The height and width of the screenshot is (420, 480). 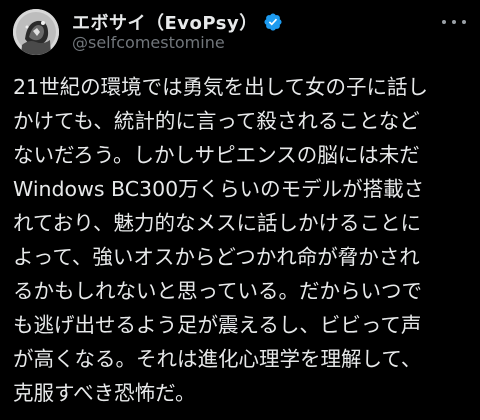 What do you see at coordinates (220, 87) in the screenshot?
I see `post-body-line: 21世紀の環境では勇気を出して女の子に話し` at bounding box center [220, 87].